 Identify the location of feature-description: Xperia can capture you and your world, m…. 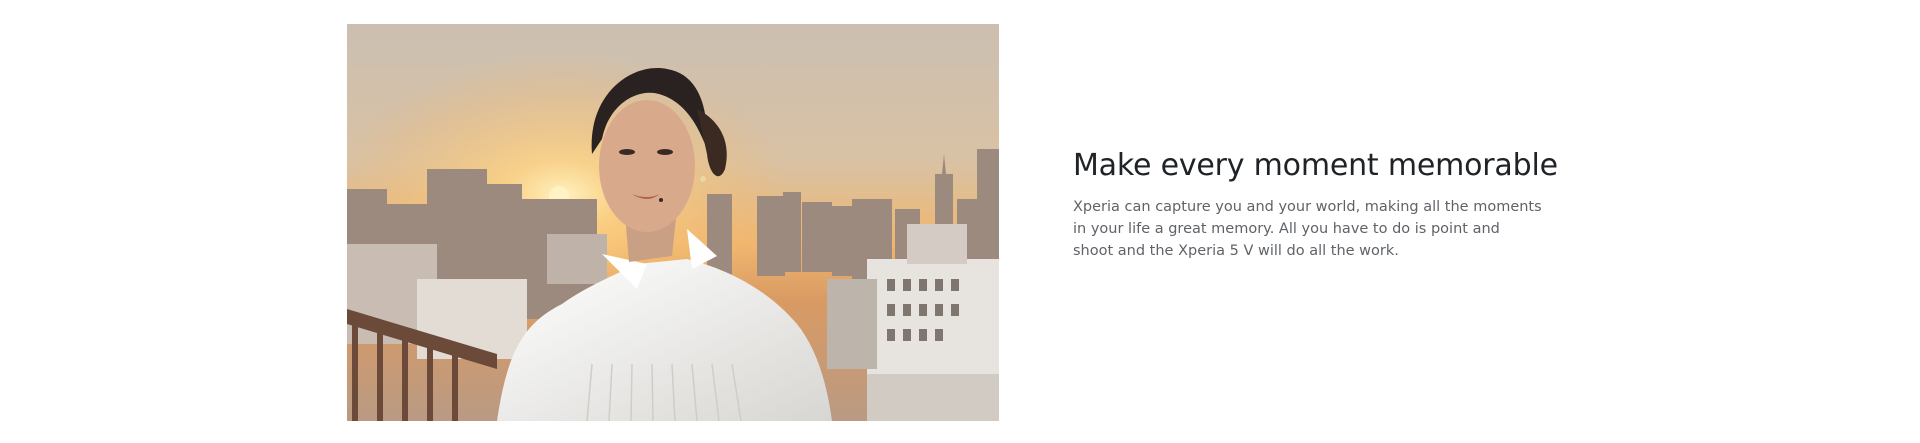
(1307, 229).